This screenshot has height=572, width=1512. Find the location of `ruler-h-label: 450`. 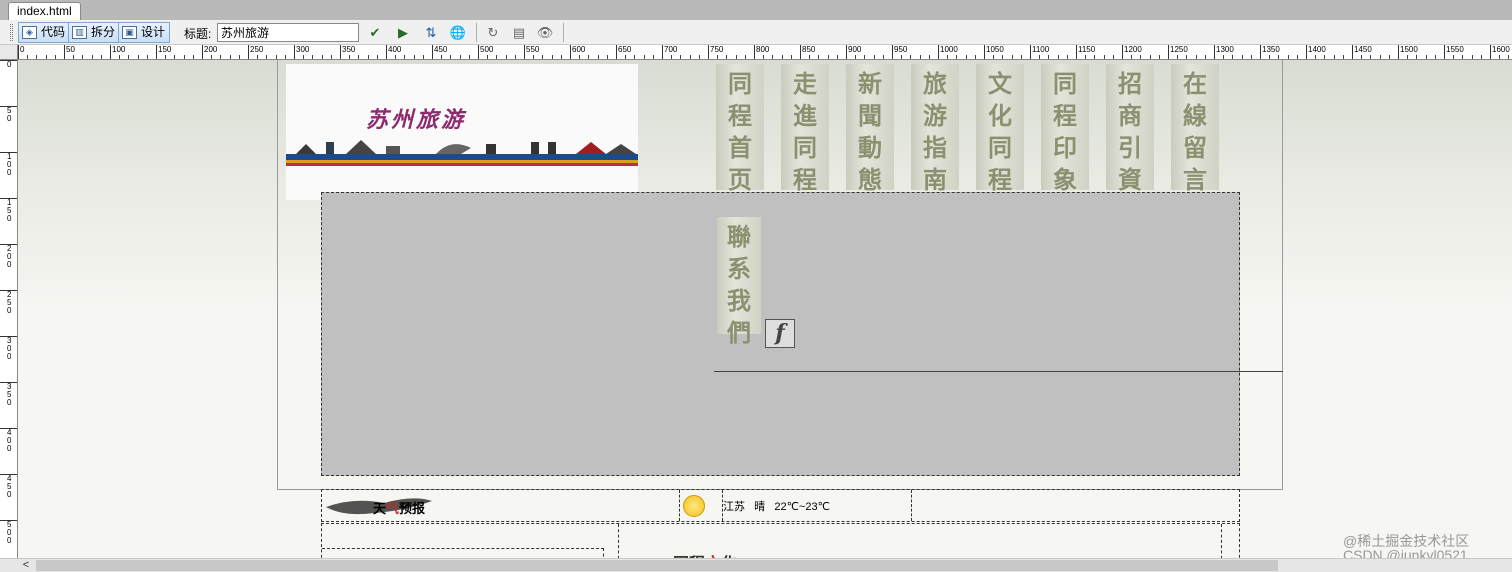

ruler-h-label: 450 is located at coordinates (439, 52).